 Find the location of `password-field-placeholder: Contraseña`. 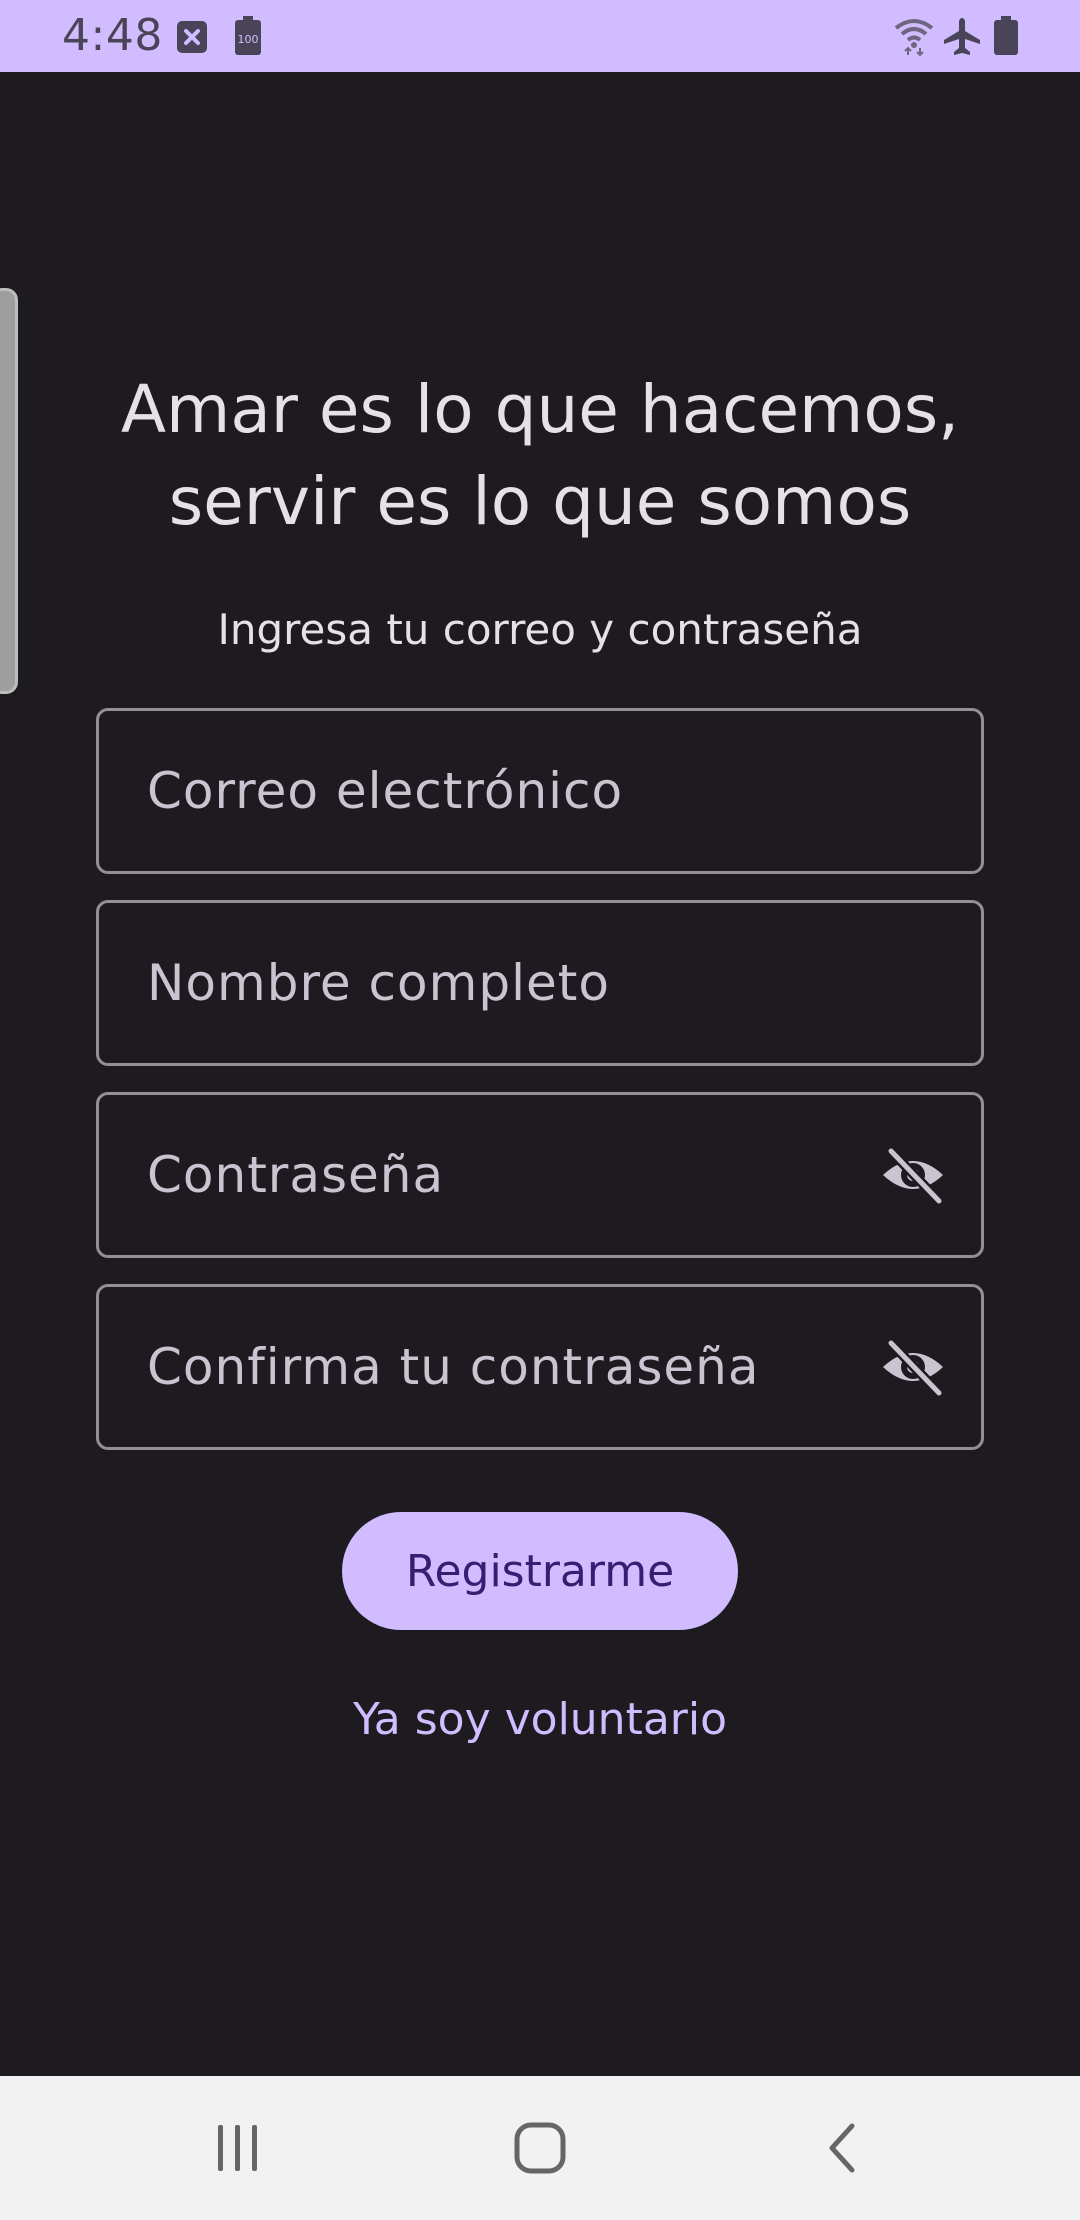

password-field-placeholder: Contraseña is located at coordinates (296, 1175).